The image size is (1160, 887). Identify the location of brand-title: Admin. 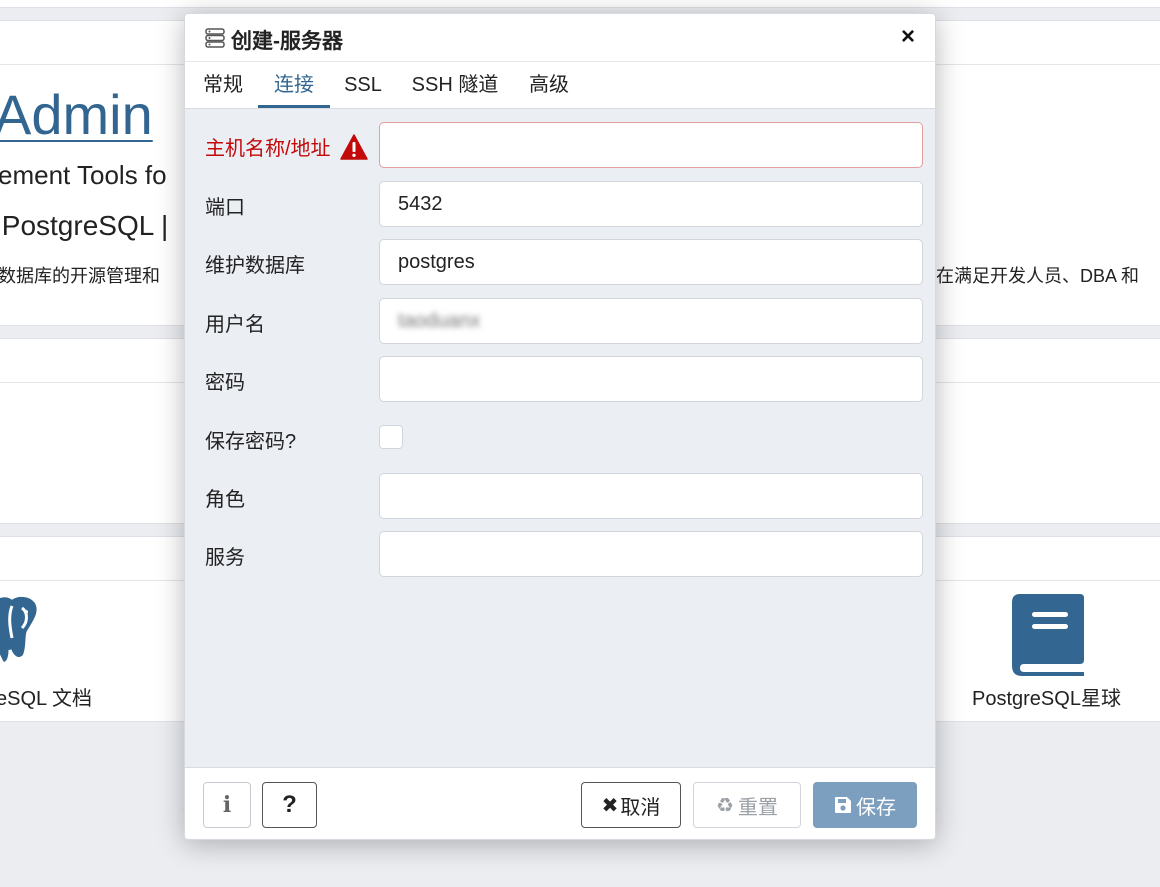
(76, 114).